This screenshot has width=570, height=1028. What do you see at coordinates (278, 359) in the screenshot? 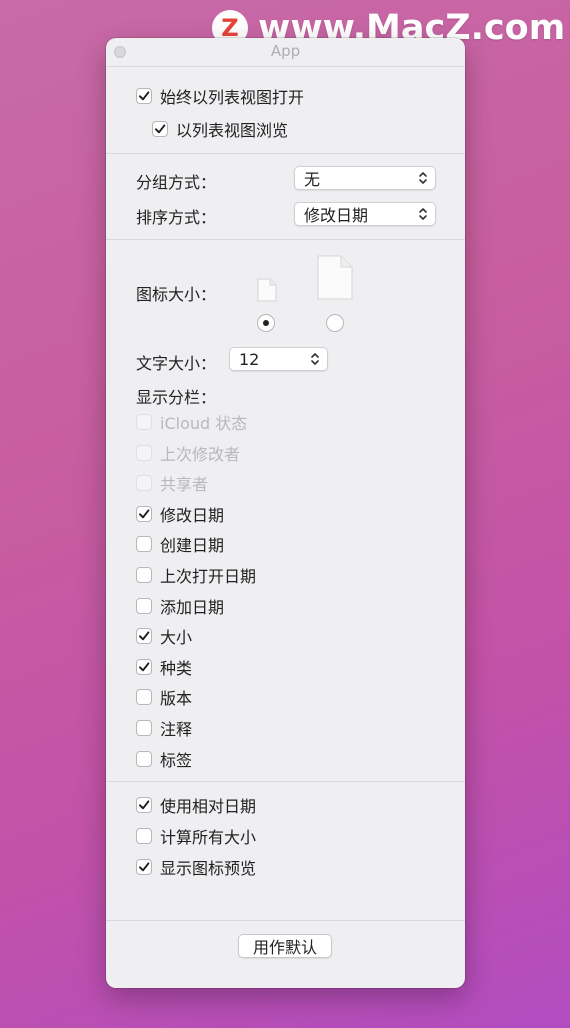
I see `text-size-popup: 12` at bounding box center [278, 359].